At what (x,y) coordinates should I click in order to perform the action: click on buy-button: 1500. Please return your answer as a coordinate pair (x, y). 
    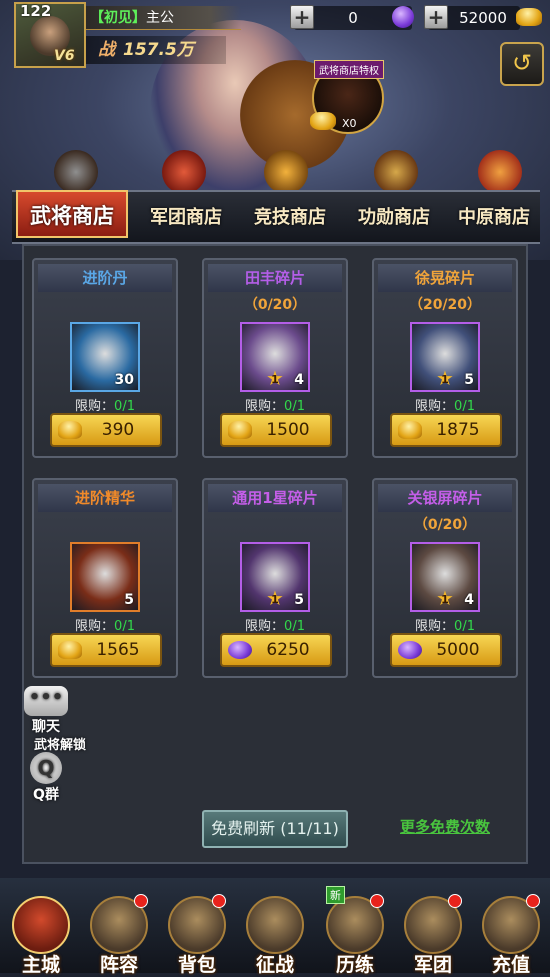
    Looking at the image, I should click on (276, 430).